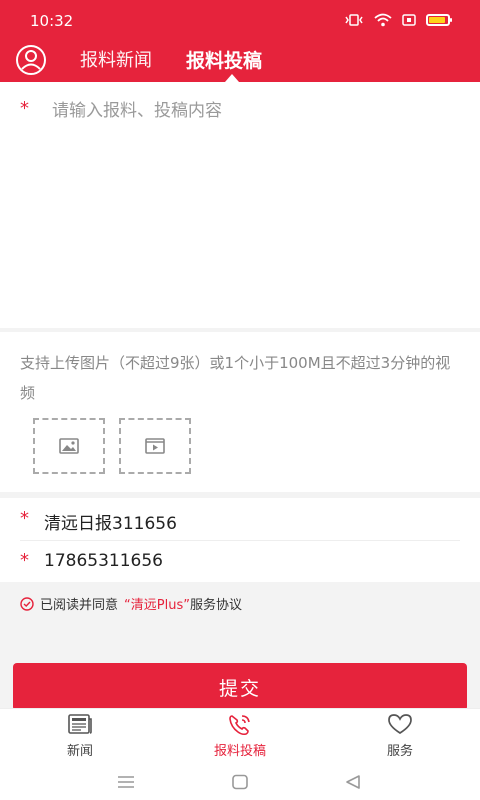  Describe the element at coordinates (52, 21) in the screenshot. I see `status-time: 10:32` at that location.